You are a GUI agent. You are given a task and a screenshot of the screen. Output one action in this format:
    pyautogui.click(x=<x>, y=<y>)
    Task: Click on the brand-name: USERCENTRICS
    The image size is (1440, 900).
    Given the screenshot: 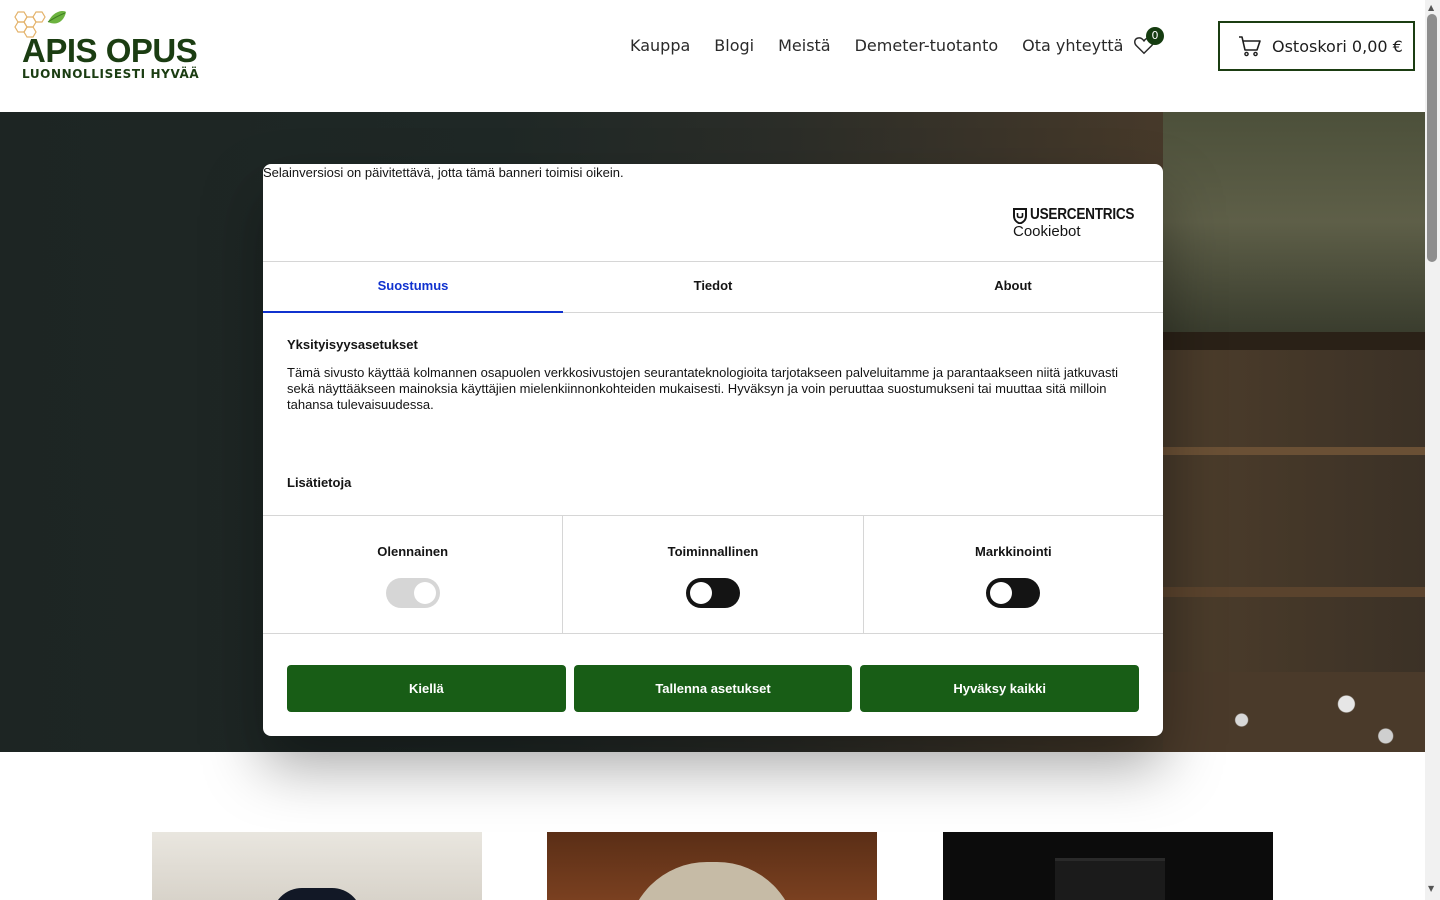 What is the action you would take?
    pyautogui.click(x=1082, y=214)
    